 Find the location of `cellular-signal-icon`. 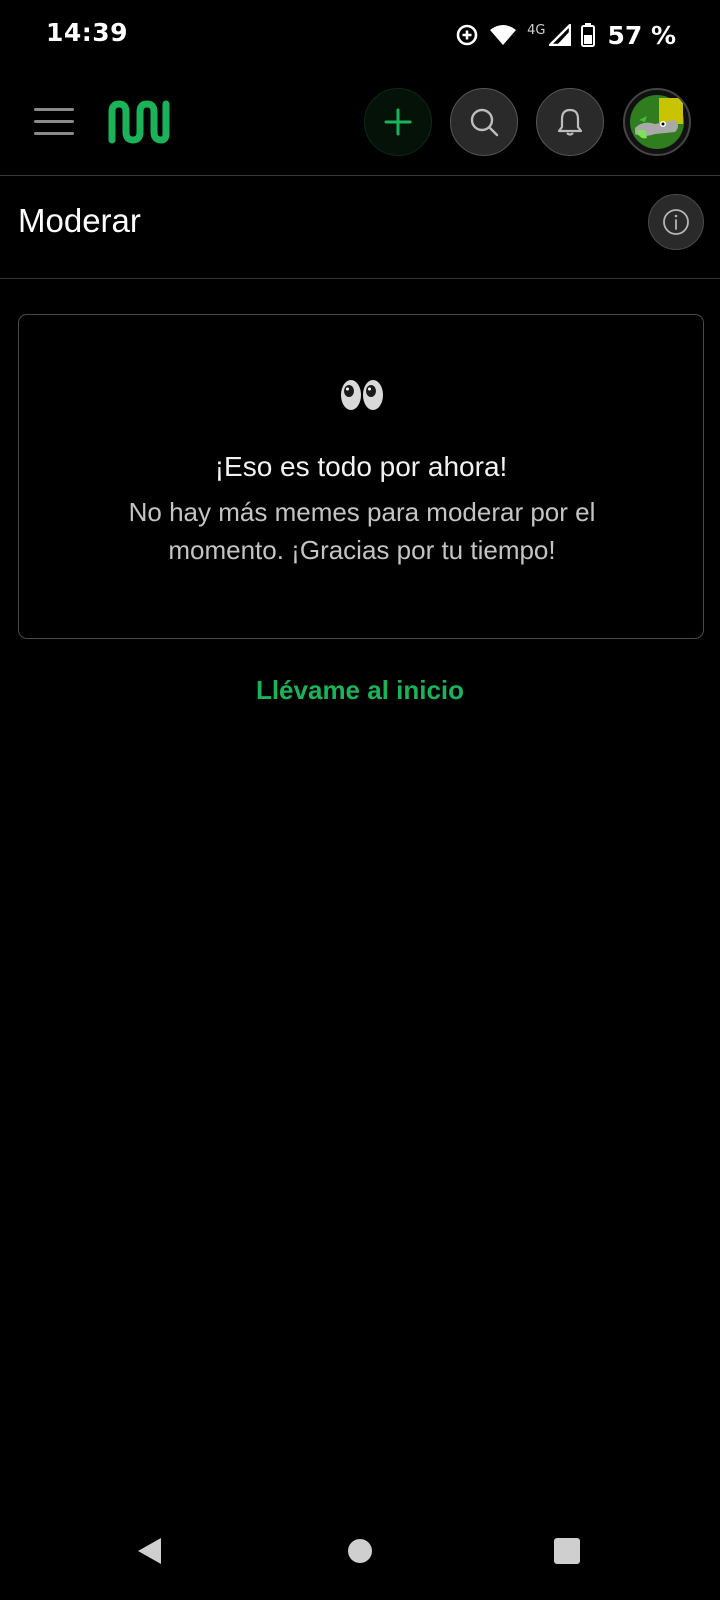

cellular-signal-icon is located at coordinates (560, 35).